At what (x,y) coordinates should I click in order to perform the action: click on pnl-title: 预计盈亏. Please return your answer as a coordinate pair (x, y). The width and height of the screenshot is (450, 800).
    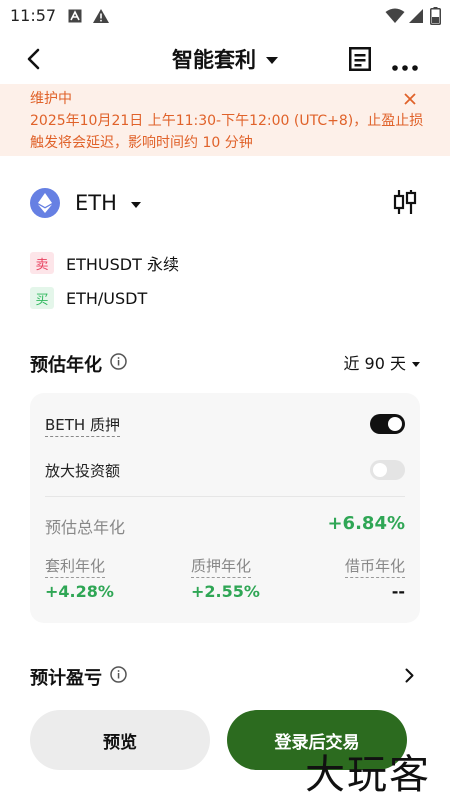
    Looking at the image, I should click on (78, 677).